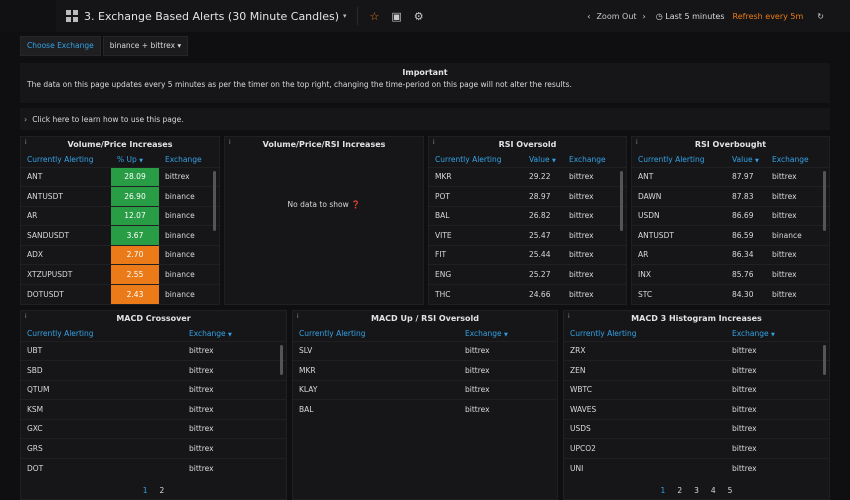 The height and width of the screenshot is (500, 850). What do you see at coordinates (102, 448) in the screenshot?
I see `cell-name: GRS` at bounding box center [102, 448].